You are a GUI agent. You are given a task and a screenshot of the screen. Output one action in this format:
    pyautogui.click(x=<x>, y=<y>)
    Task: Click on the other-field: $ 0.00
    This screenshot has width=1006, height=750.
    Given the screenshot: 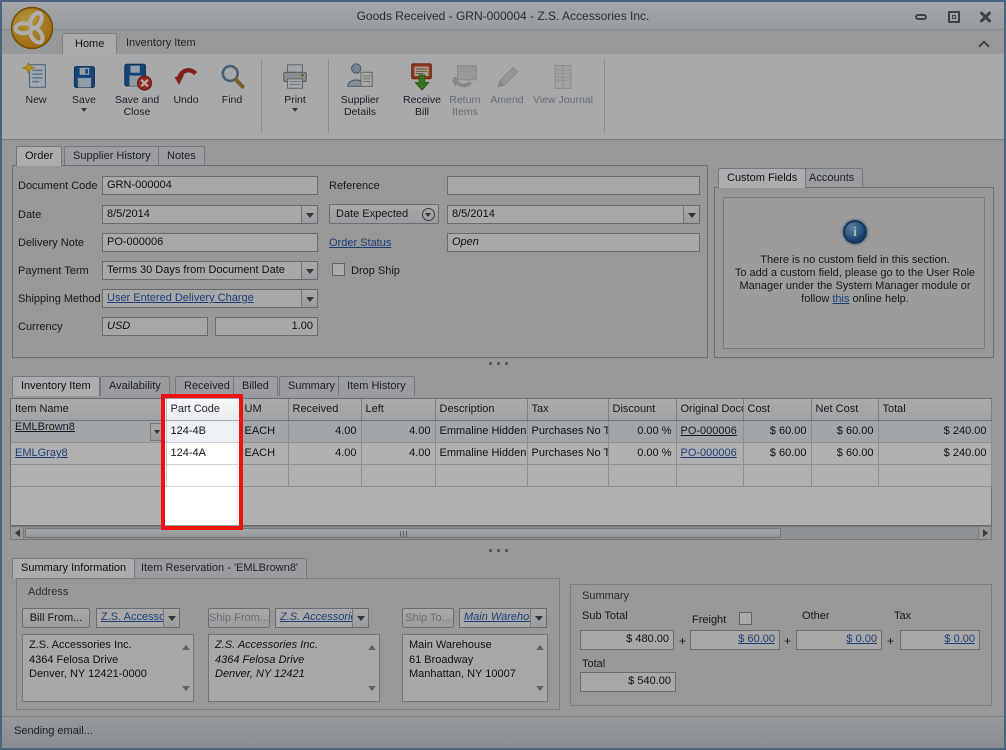 What is the action you would take?
    pyautogui.click(x=839, y=640)
    